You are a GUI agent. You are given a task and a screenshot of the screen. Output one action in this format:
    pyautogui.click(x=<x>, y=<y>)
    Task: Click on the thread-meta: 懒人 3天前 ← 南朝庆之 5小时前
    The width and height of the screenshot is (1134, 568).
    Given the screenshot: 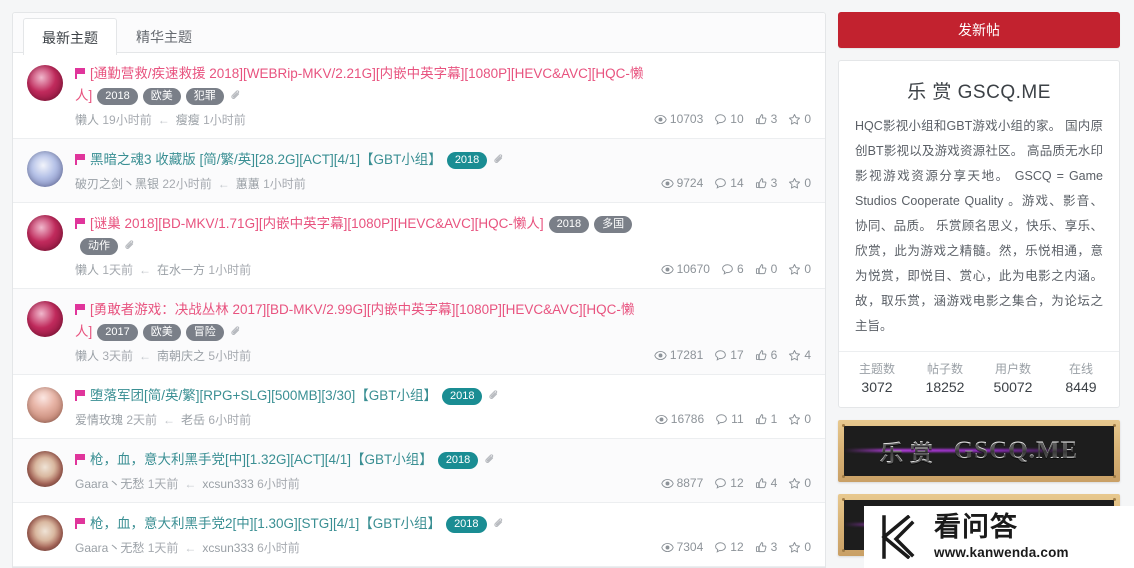 What is the action you would take?
    pyautogui.click(x=360, y=356)
    